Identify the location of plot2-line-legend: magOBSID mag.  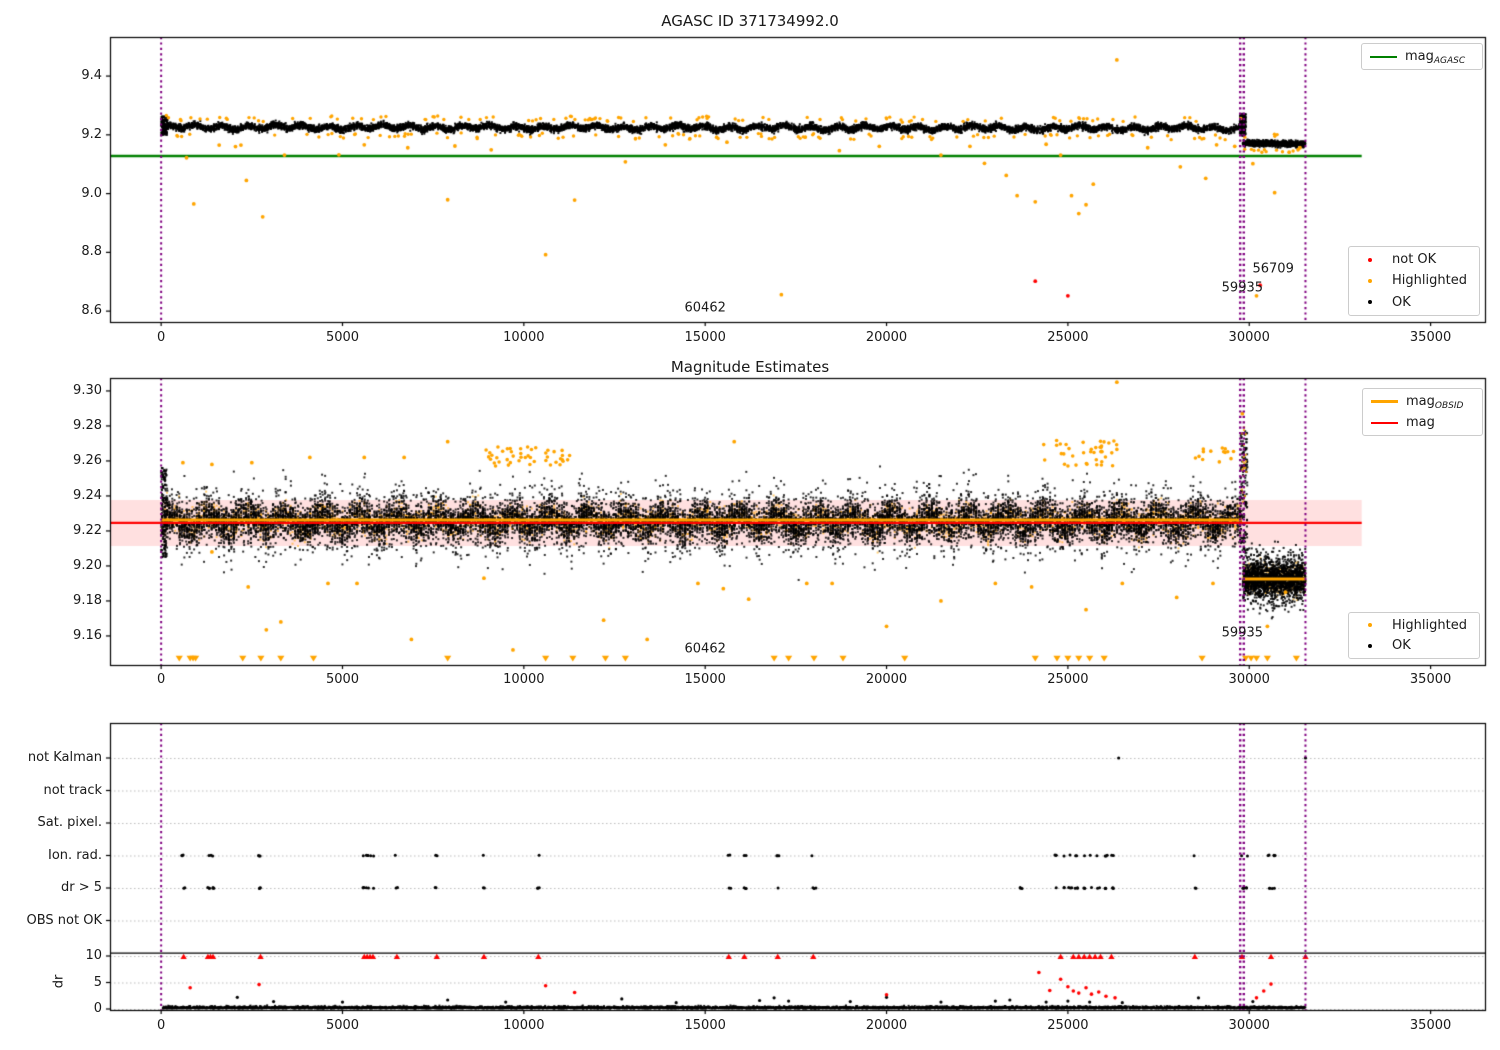
(1422, 412).